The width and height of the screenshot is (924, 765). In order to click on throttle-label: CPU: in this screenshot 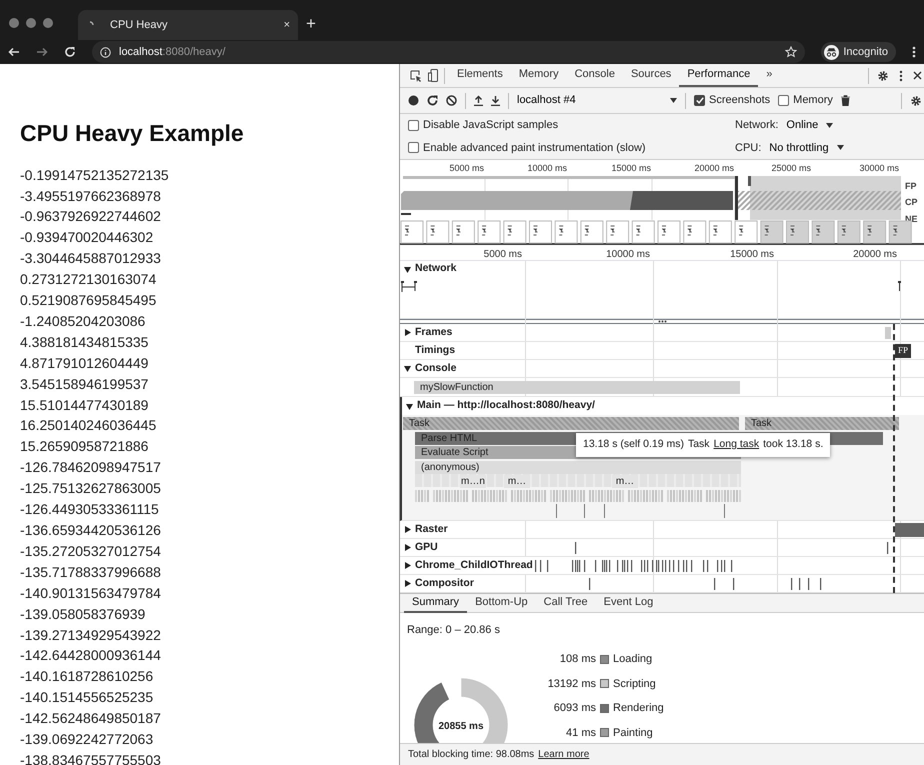, I will do `click(748, 148)`.